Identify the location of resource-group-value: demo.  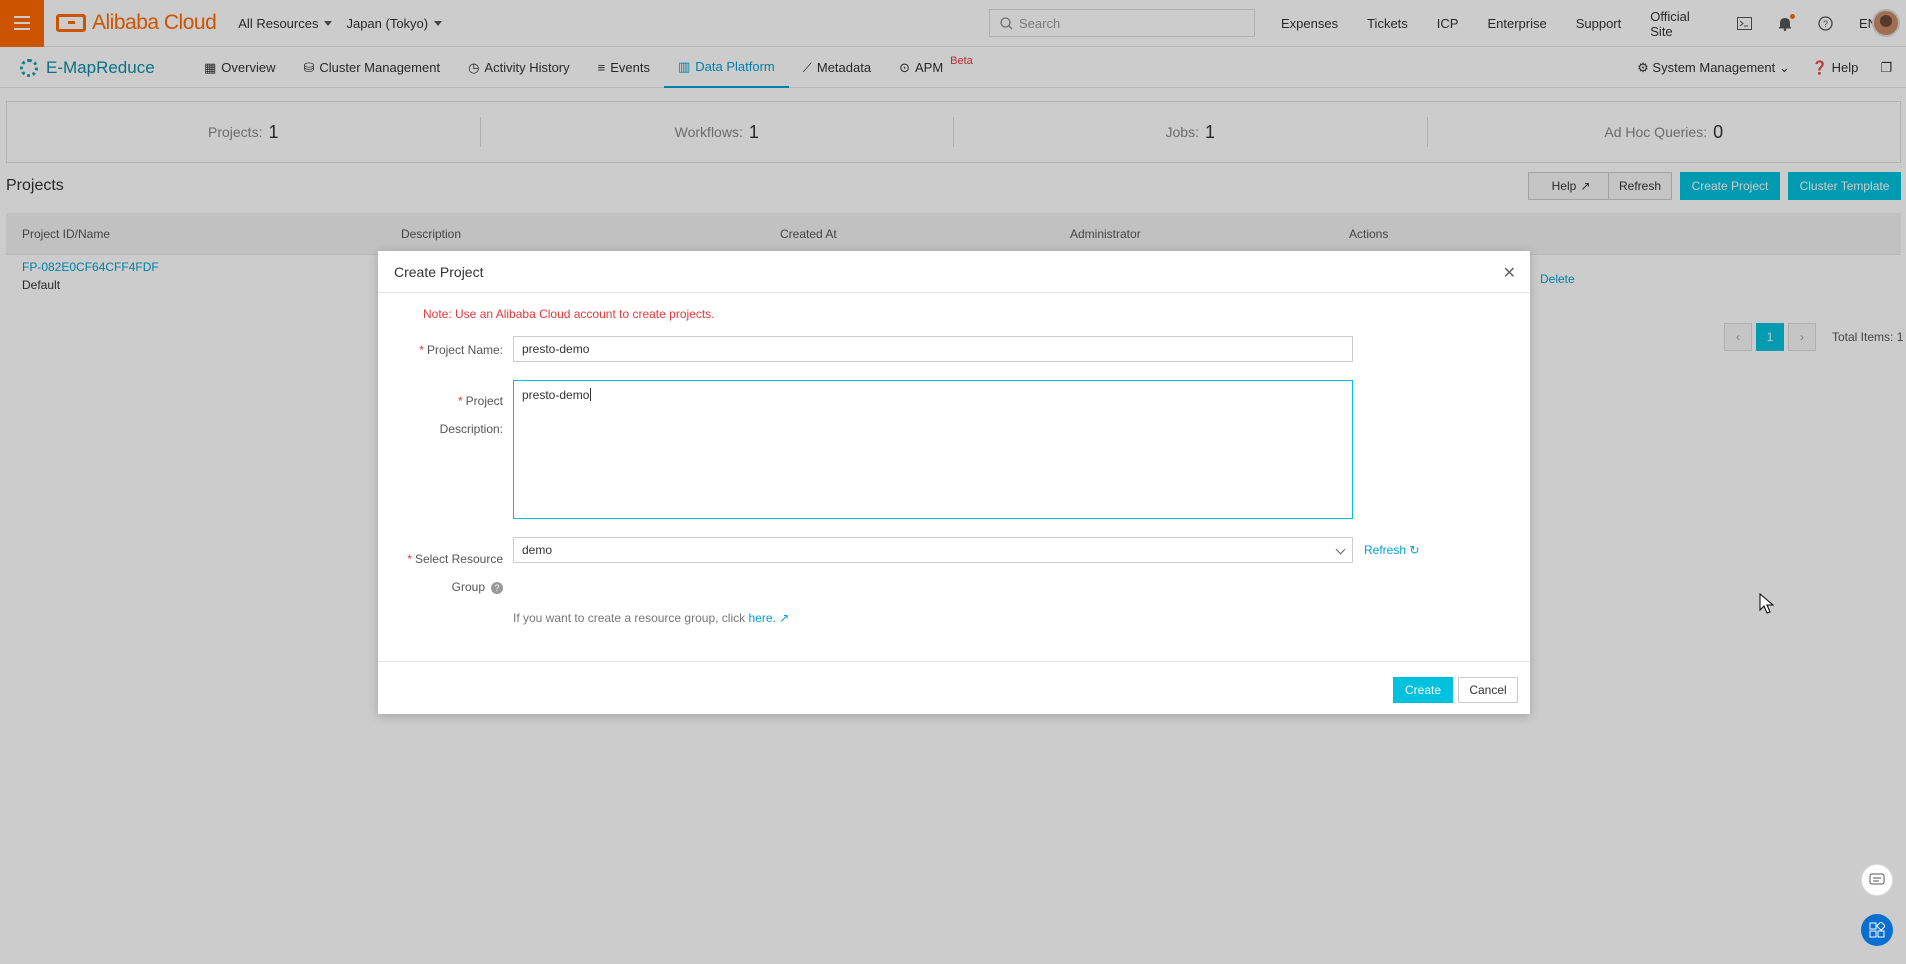
(537, 550).